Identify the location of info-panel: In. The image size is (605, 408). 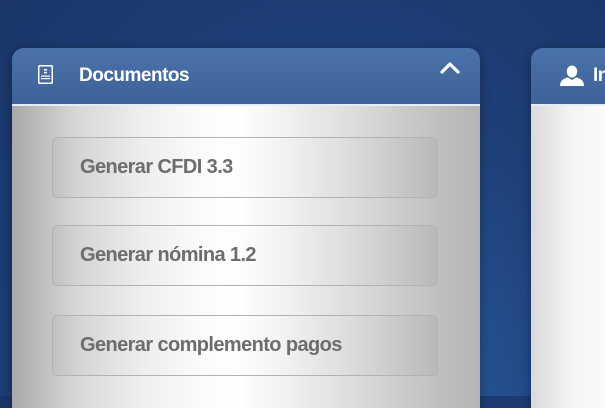
(568, 228).